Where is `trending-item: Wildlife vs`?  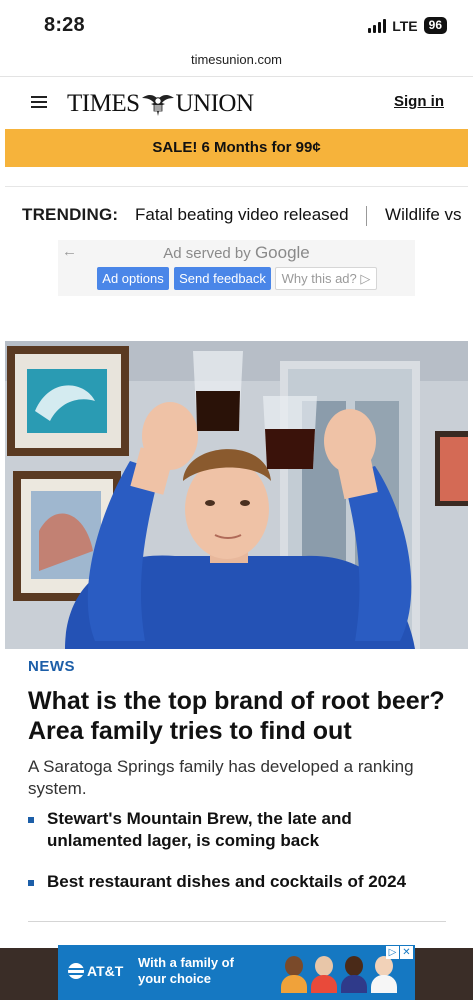
trending-item: Wildlife vs is located at coordinates (423, 214).